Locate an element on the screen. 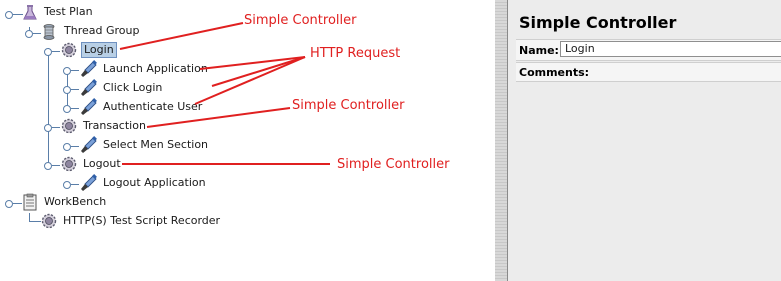 The width and height of the screenshot is (781, 281). panel-title: Simple Controller is located at coordinates (598, 22).